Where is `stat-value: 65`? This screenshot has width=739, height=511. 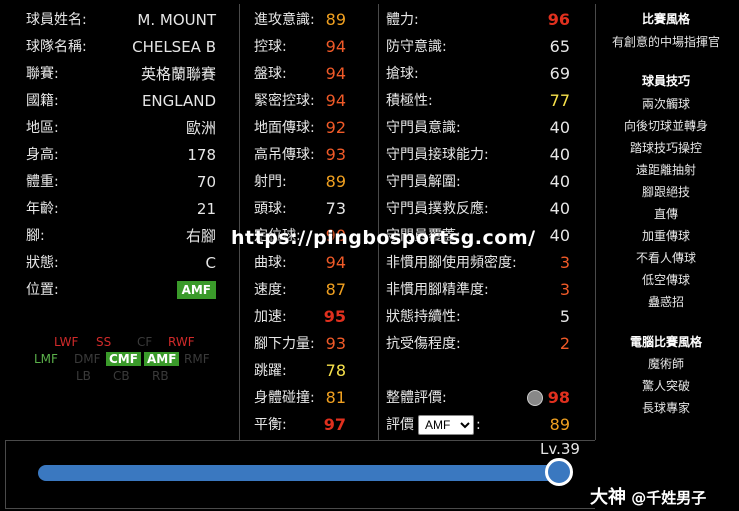
stat-value: 65 is located at coordinates (559, 46).